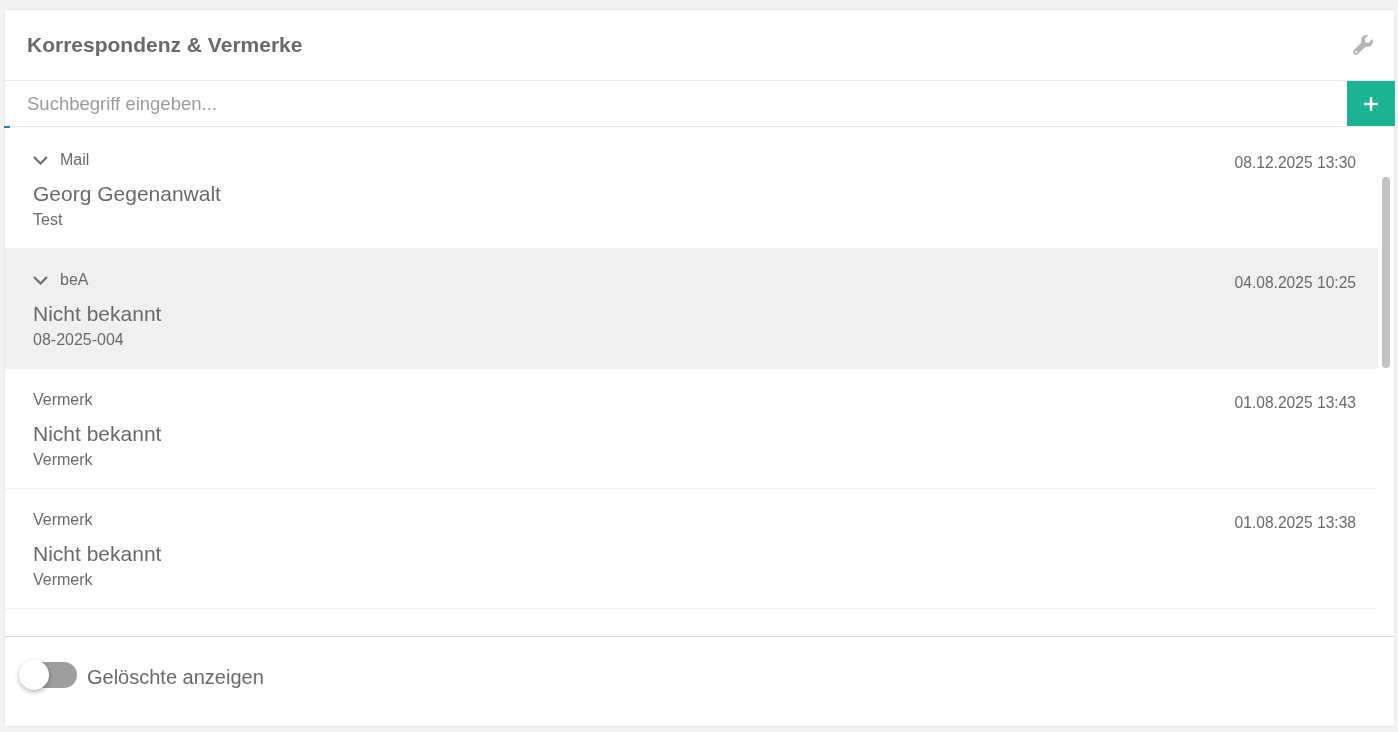 The width and height of the screenshot is (1398, 732). What do you see at coordinates (1295, 163) in the screenshot?
I see `entry-date: 08.12.2025 13:30` at bounding box center [1295, 163].